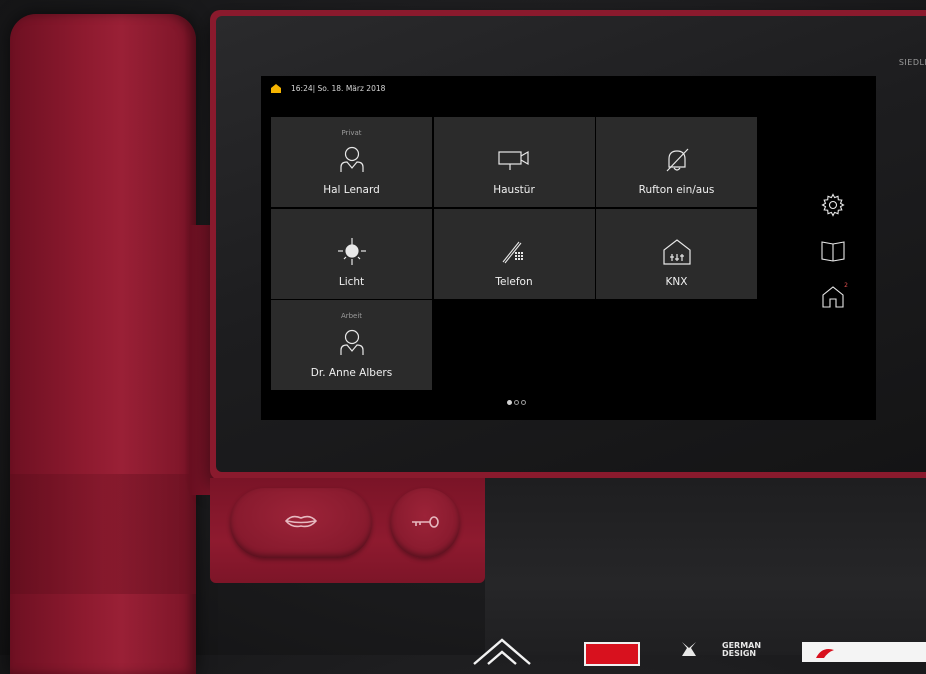 The image size is (926, 674). I want to click on brand-label: SIEDLE, so click(912, 62).